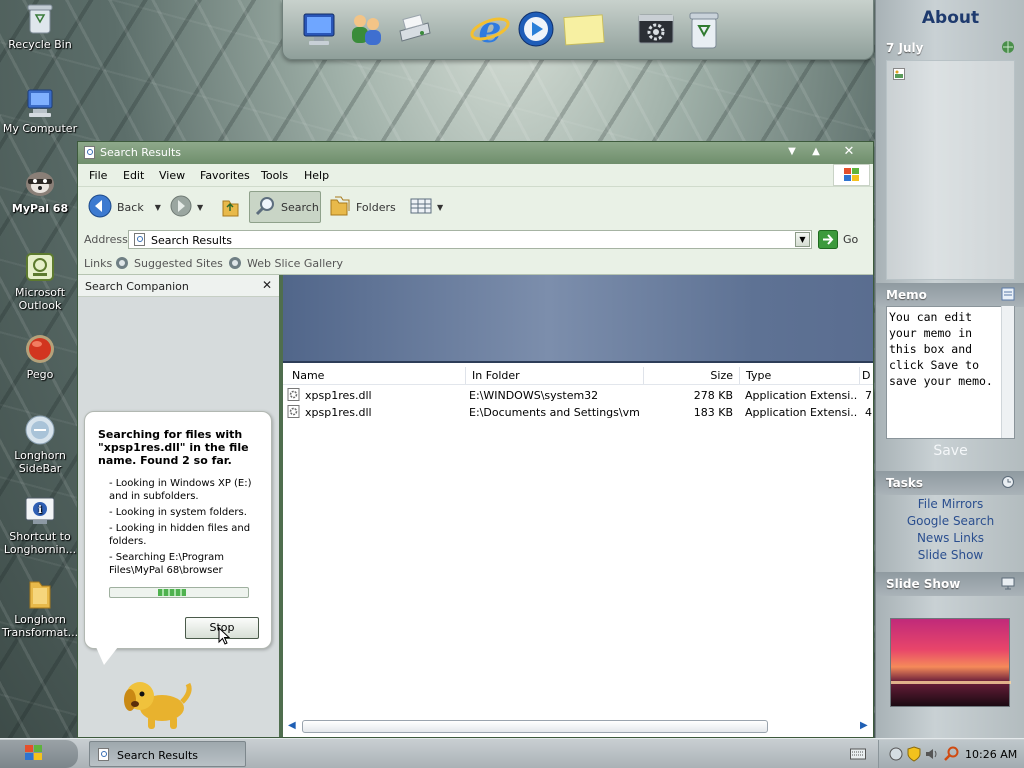  I want to click on back-button: Back ▼, so click(124, 207).